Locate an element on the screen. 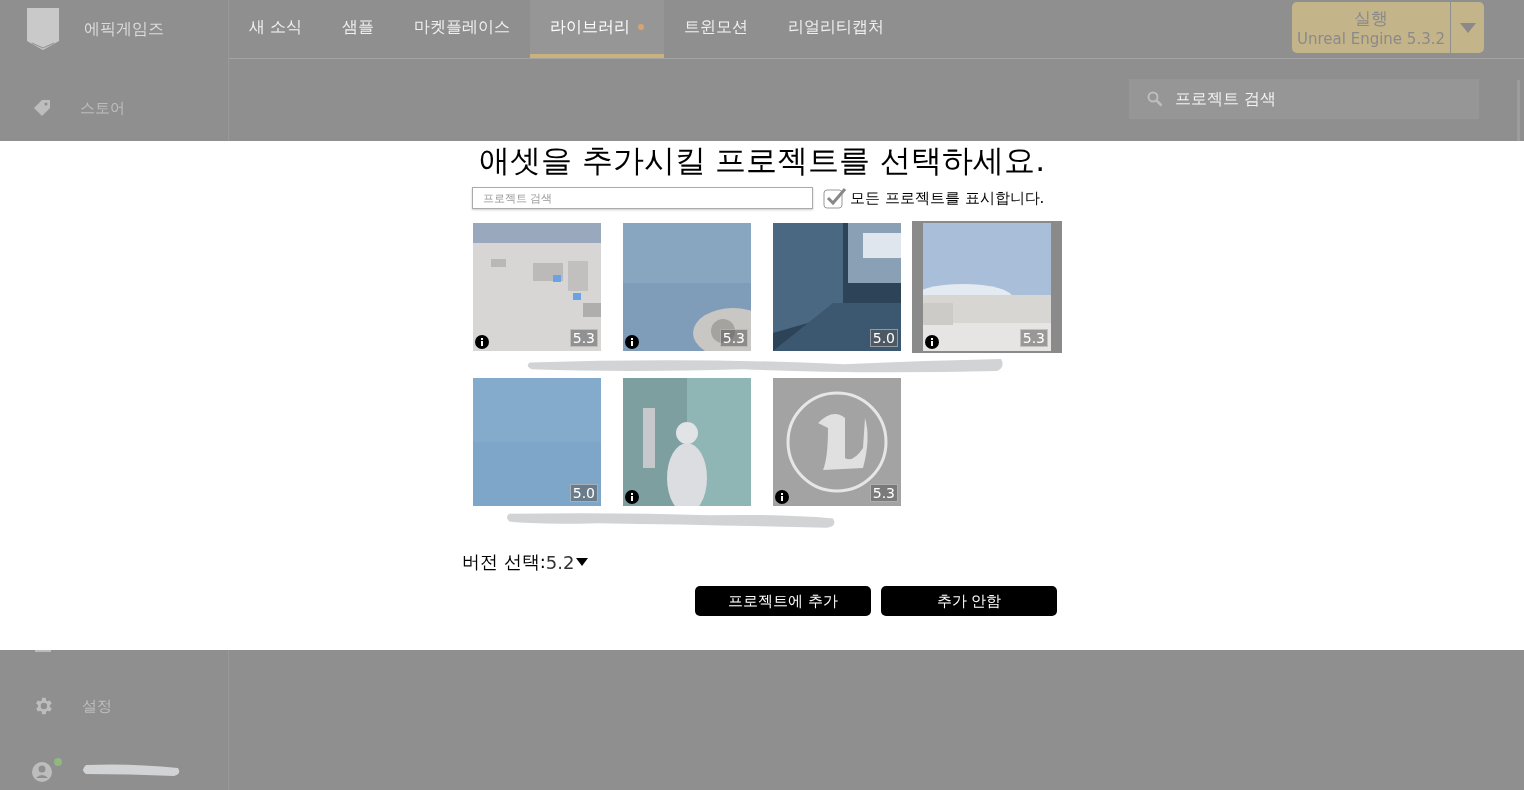 The width and height of the screenshot is (1524, 790). nav-tab: 마켓플레이스 is located at coordinates (462, 29).